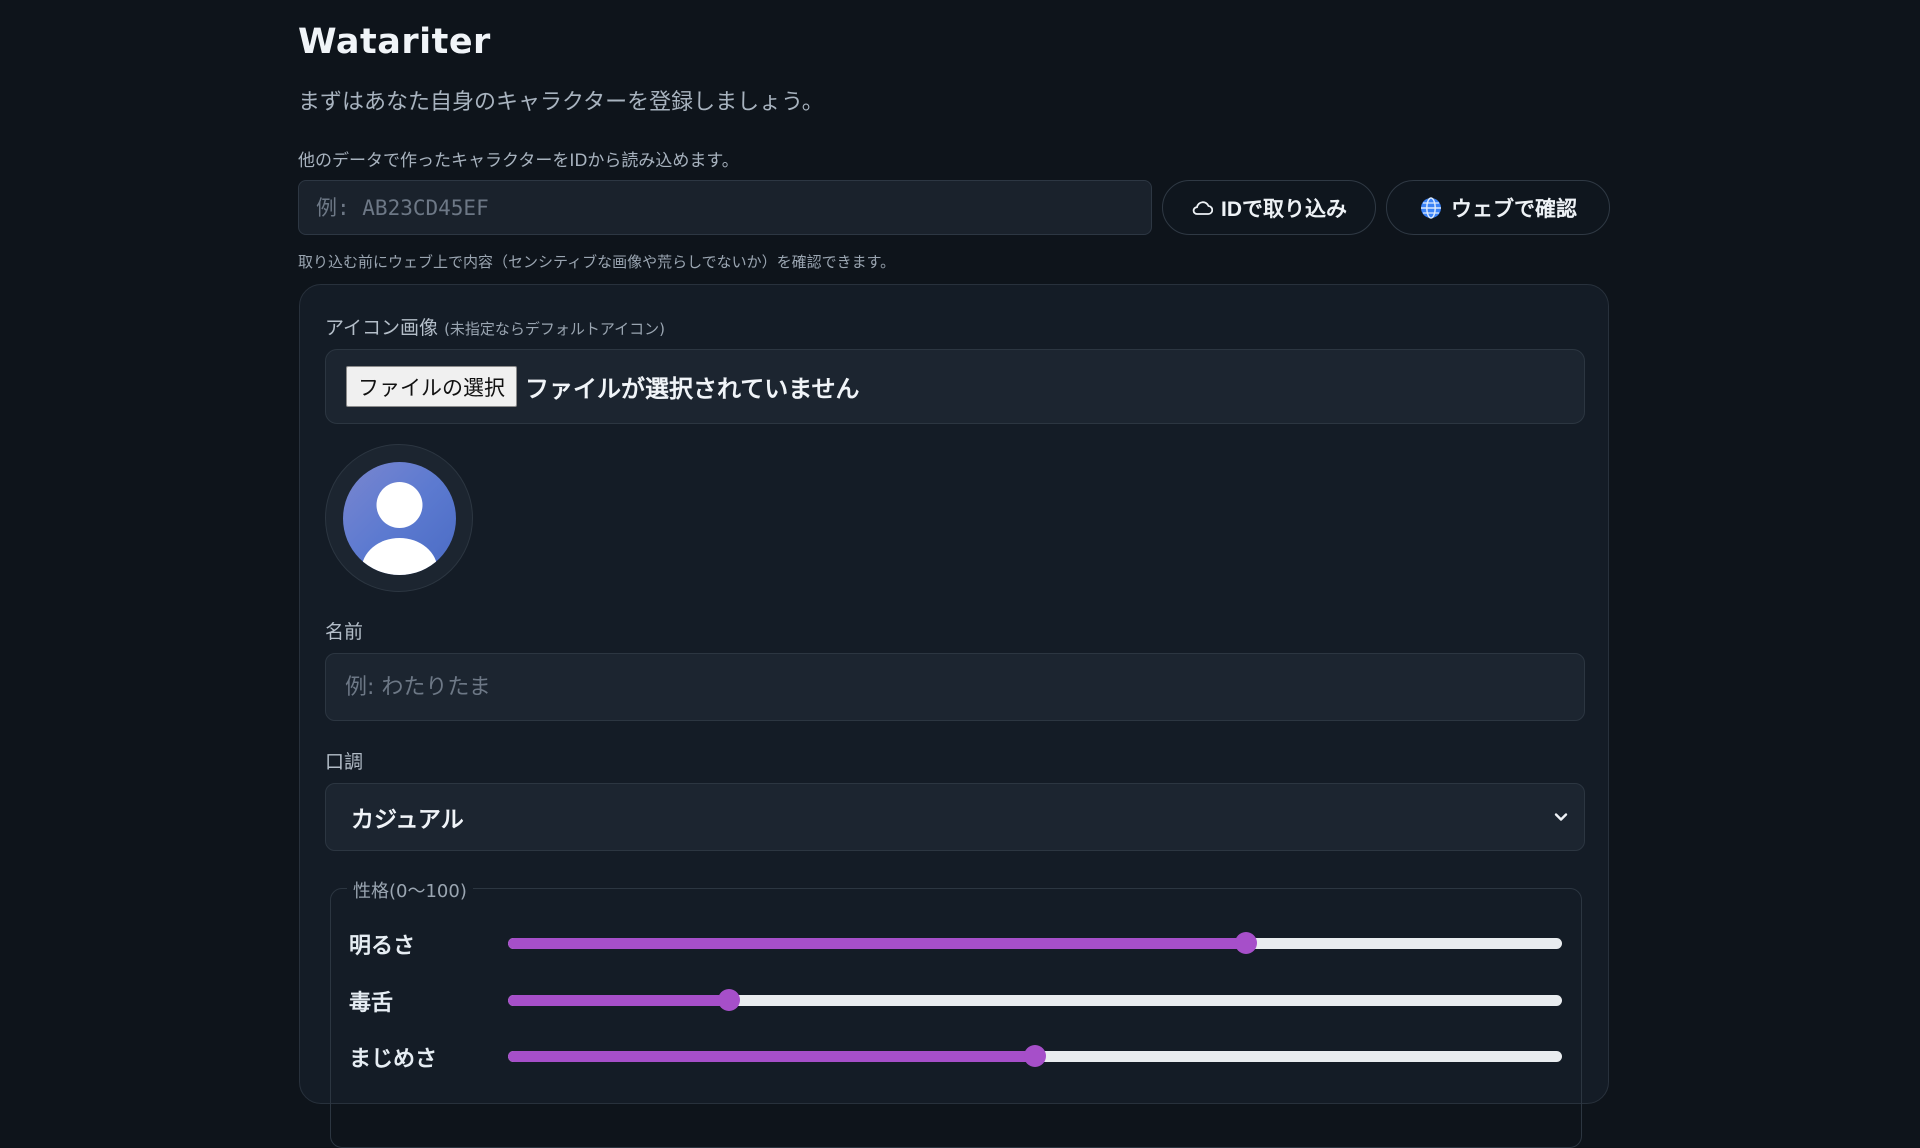  Describe the element at coordinates (382, 328) in the screenshot. I see `icon-image-label-text: アイコン画像` at that location.